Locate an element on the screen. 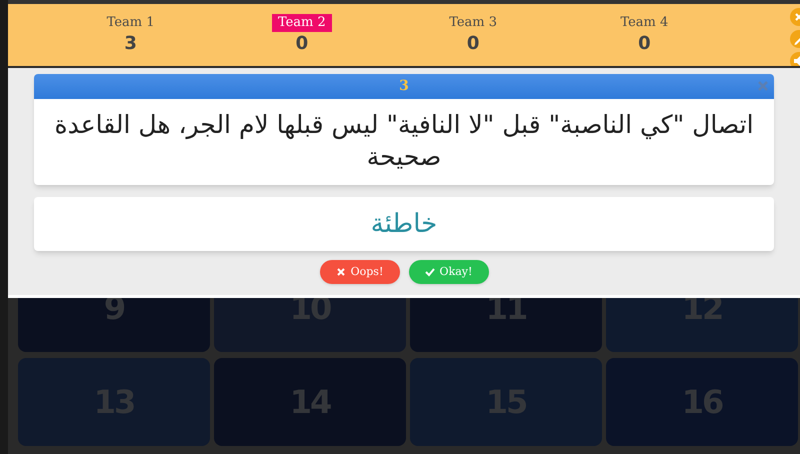 The width and height of the screenshot is (800, 454). question-number: 3 is located at coordinates (404, 86).